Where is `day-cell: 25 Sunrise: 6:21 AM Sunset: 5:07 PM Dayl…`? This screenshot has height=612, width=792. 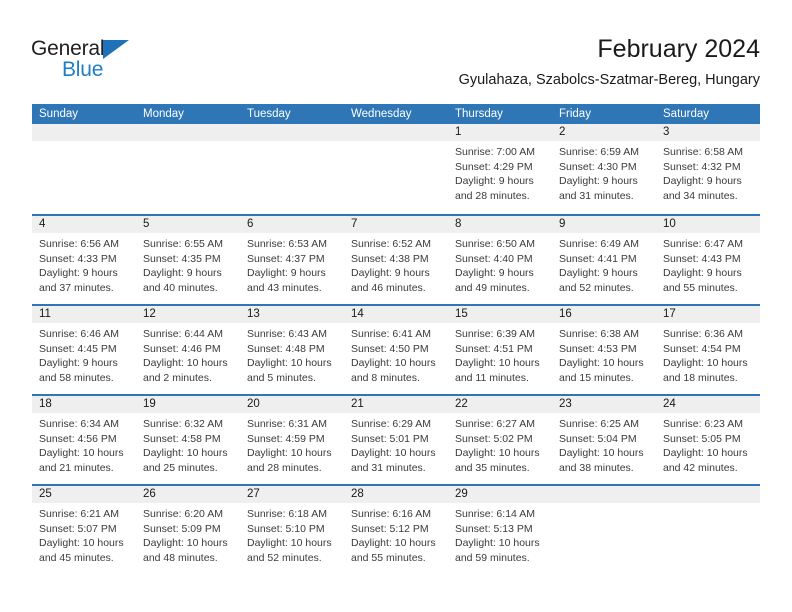 day-cell: 25 Sunrise: 6:21 AM Sunset: 5:07 PM Dayl… is located at coordinates (84, 531).